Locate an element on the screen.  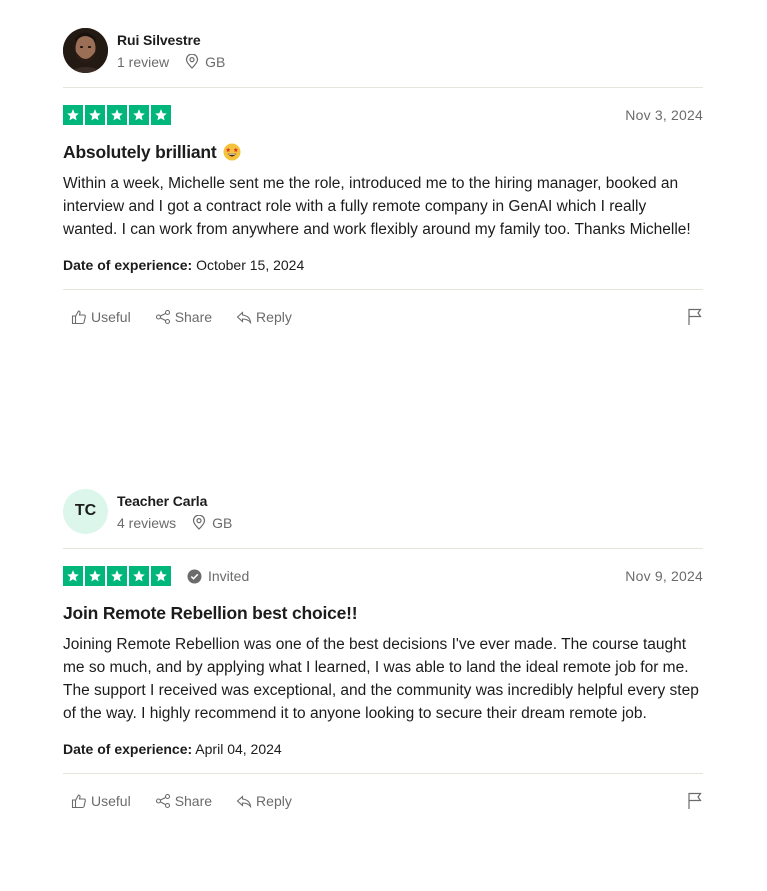
review-date: Nov 3, 2024 is located at coordinates (664, 115).